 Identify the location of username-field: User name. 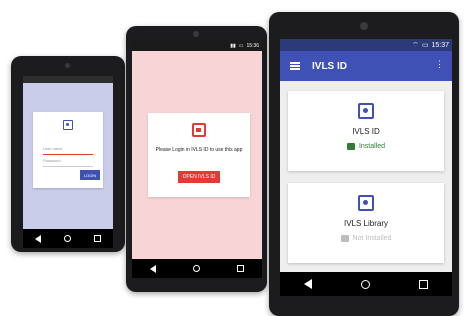
(68, 150).